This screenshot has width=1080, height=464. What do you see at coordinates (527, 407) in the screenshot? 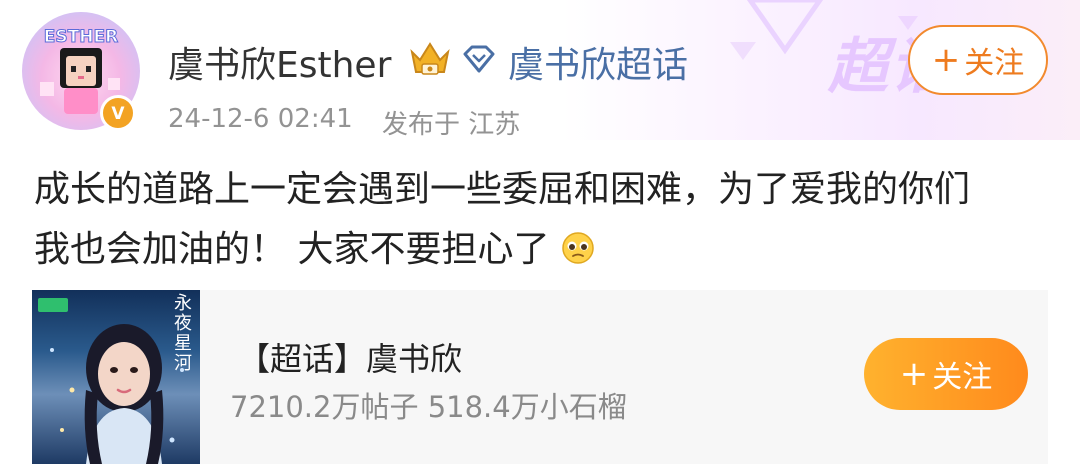
I see `topic-fans-count: 518.4万小石榴` at bounding box center [527, 407].